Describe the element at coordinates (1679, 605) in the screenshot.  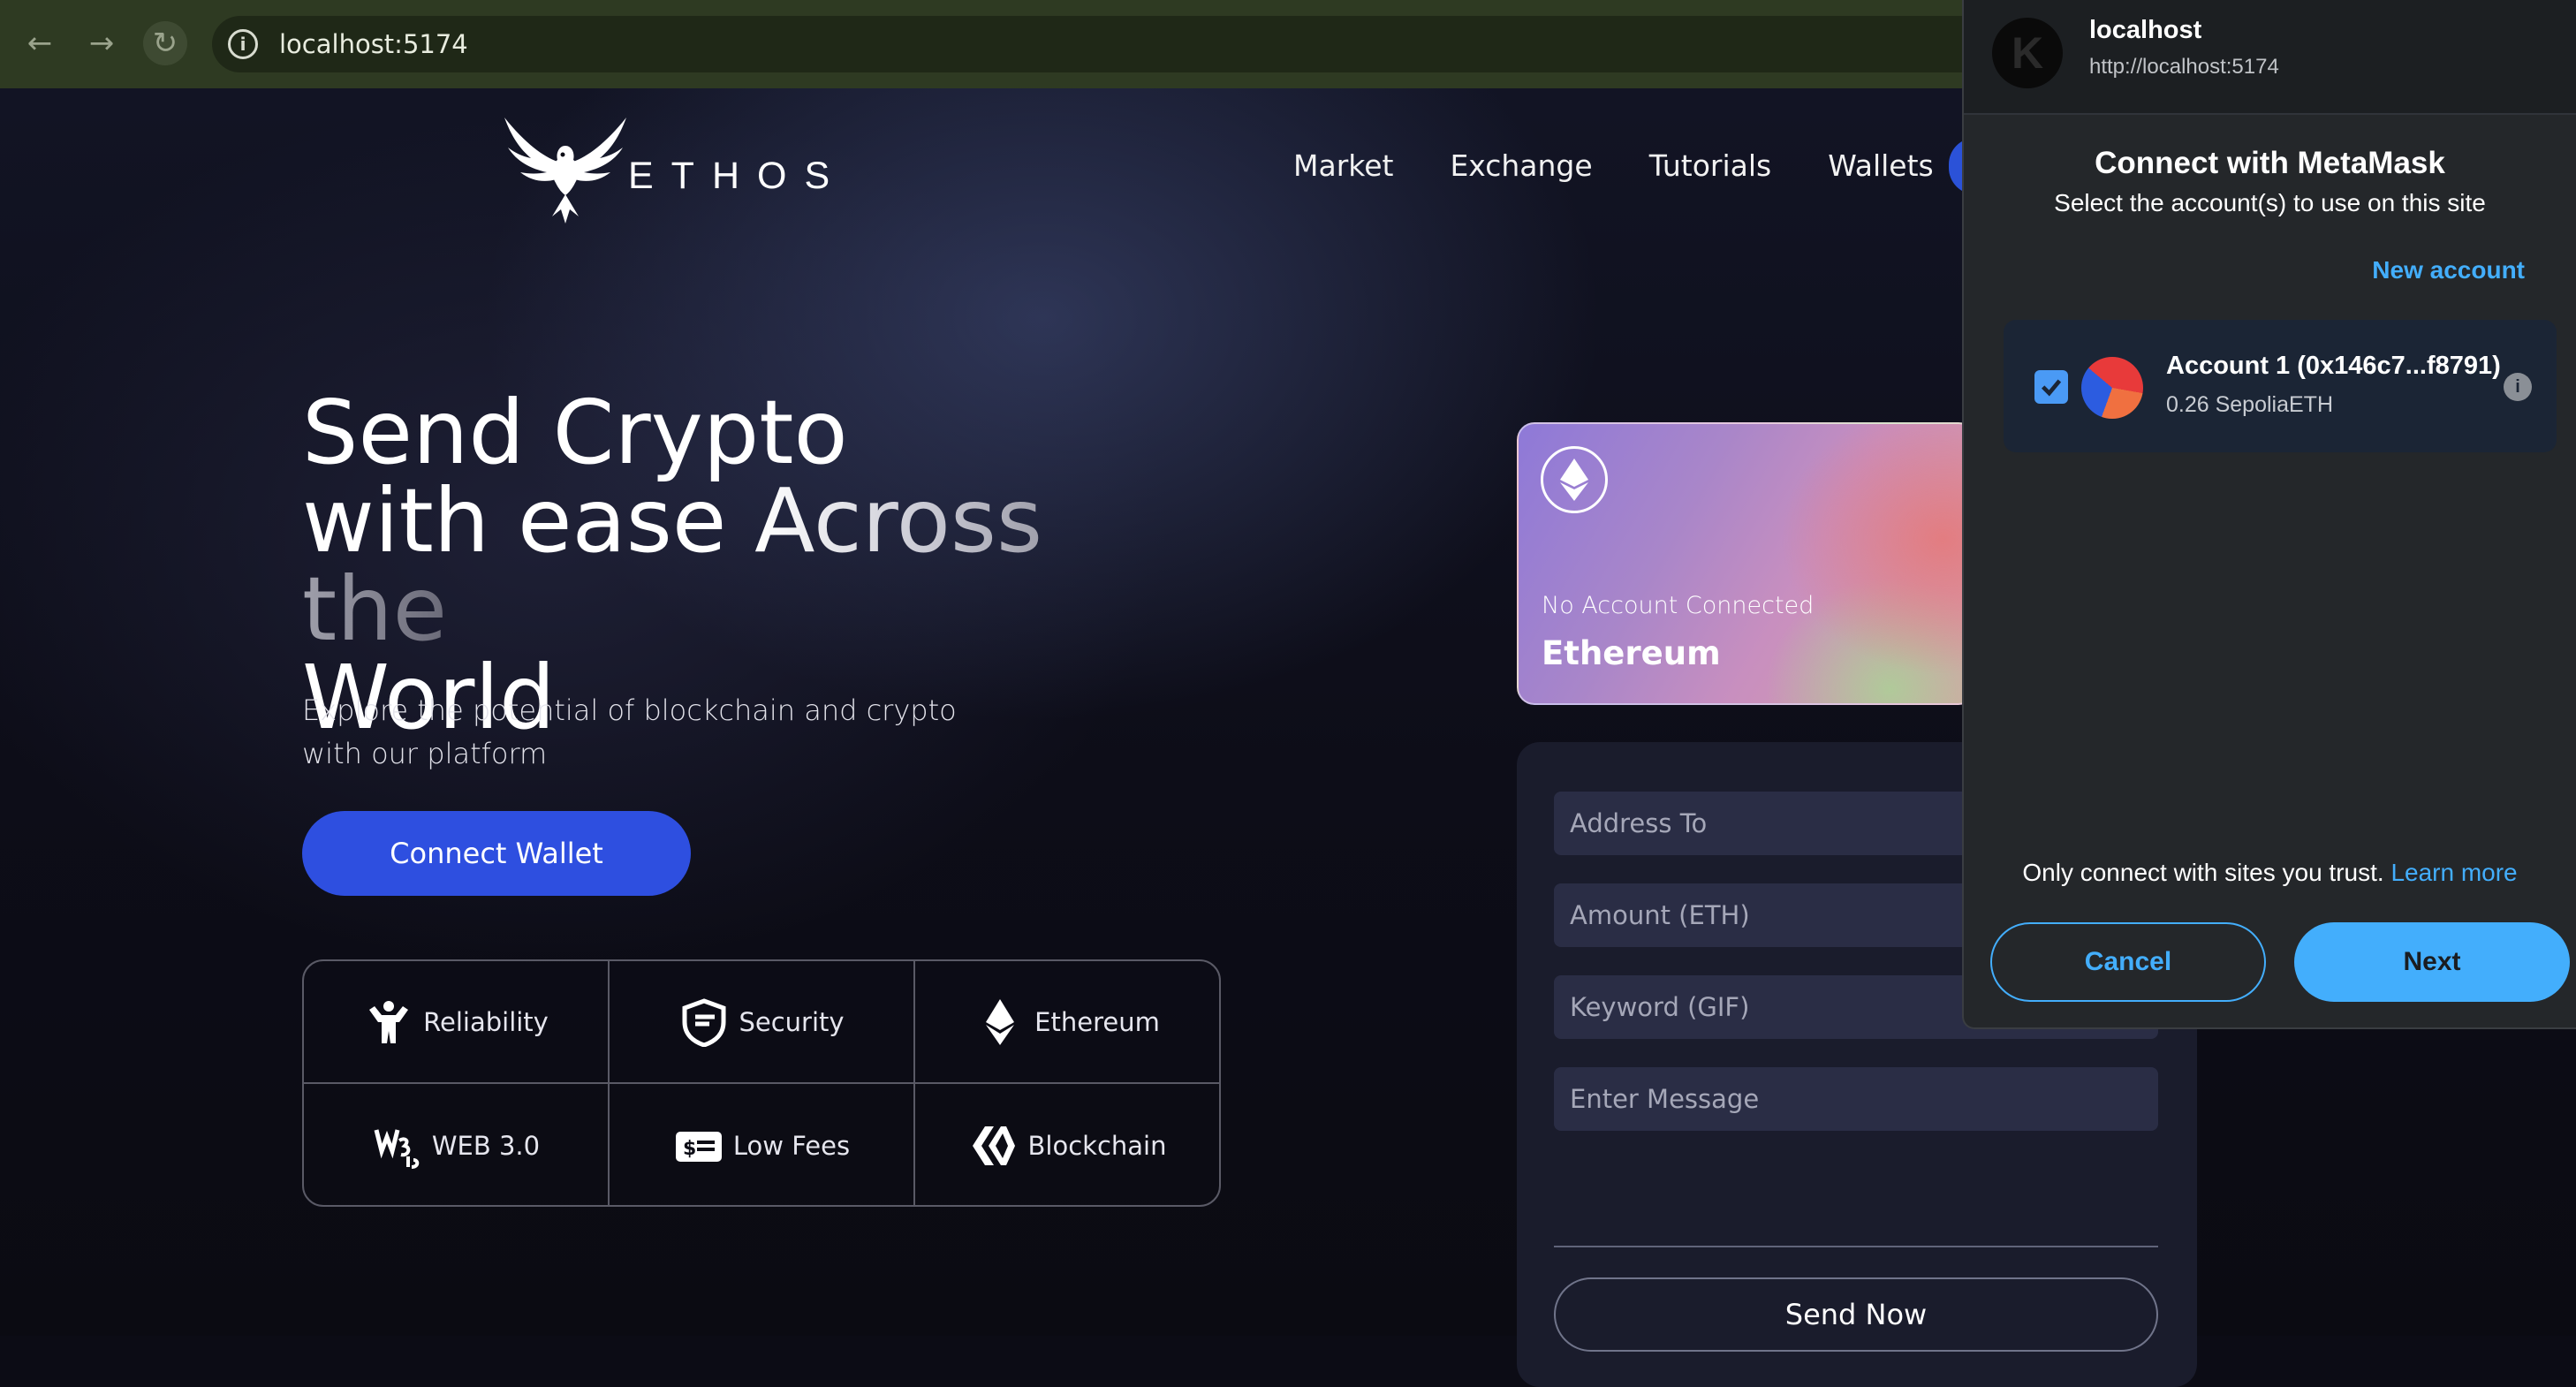
I see `card-account-status: No Account Connected` at that location.